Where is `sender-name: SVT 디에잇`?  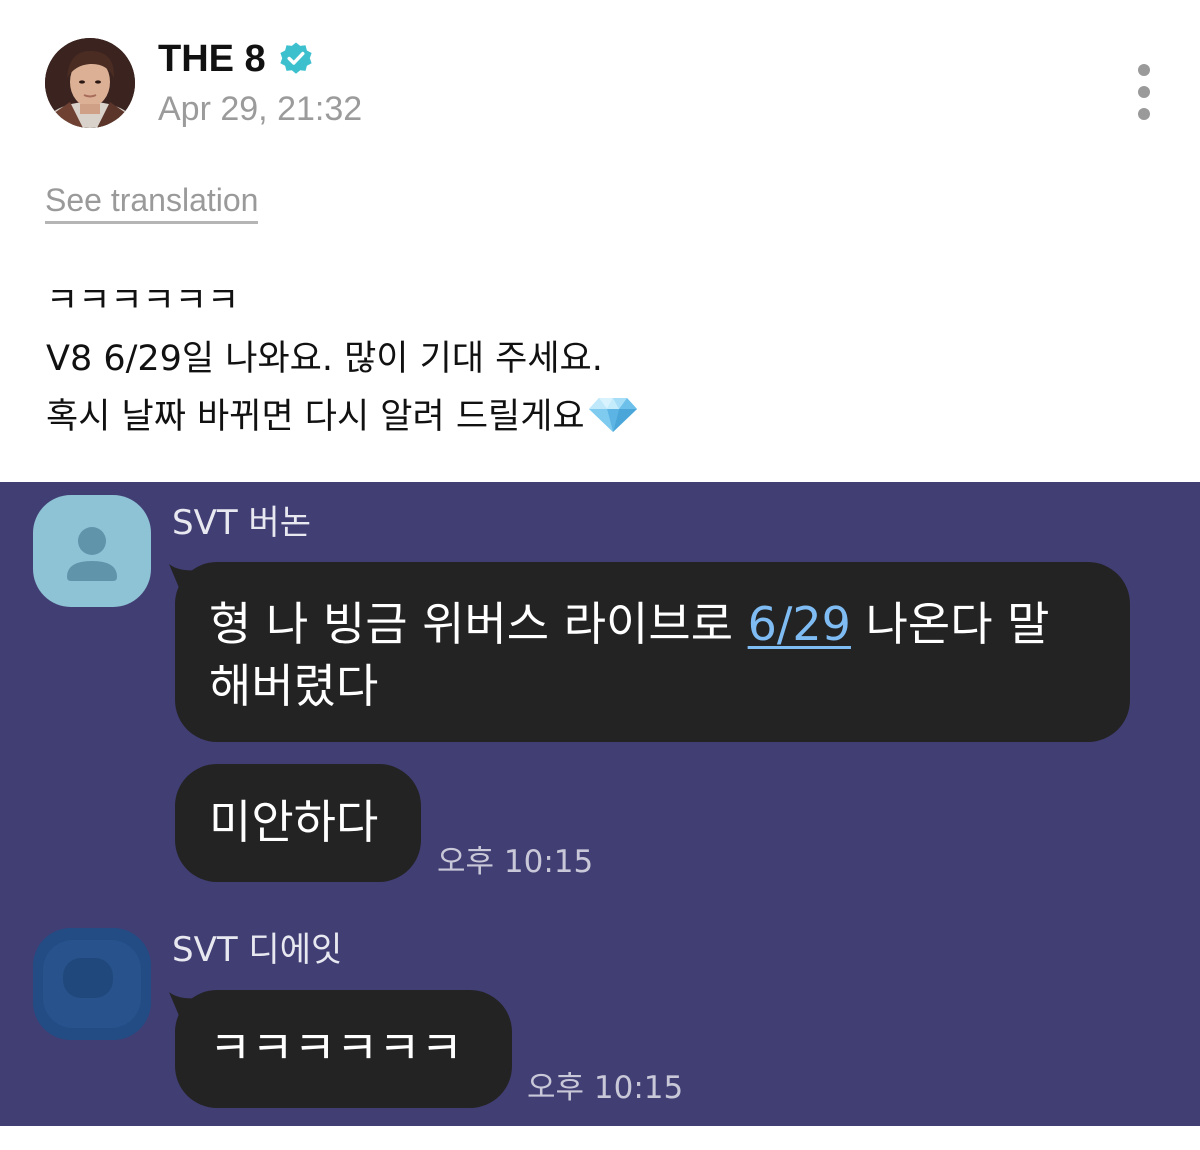 sender-name: SVT 디에잇 is located at coordinates (257, 950).